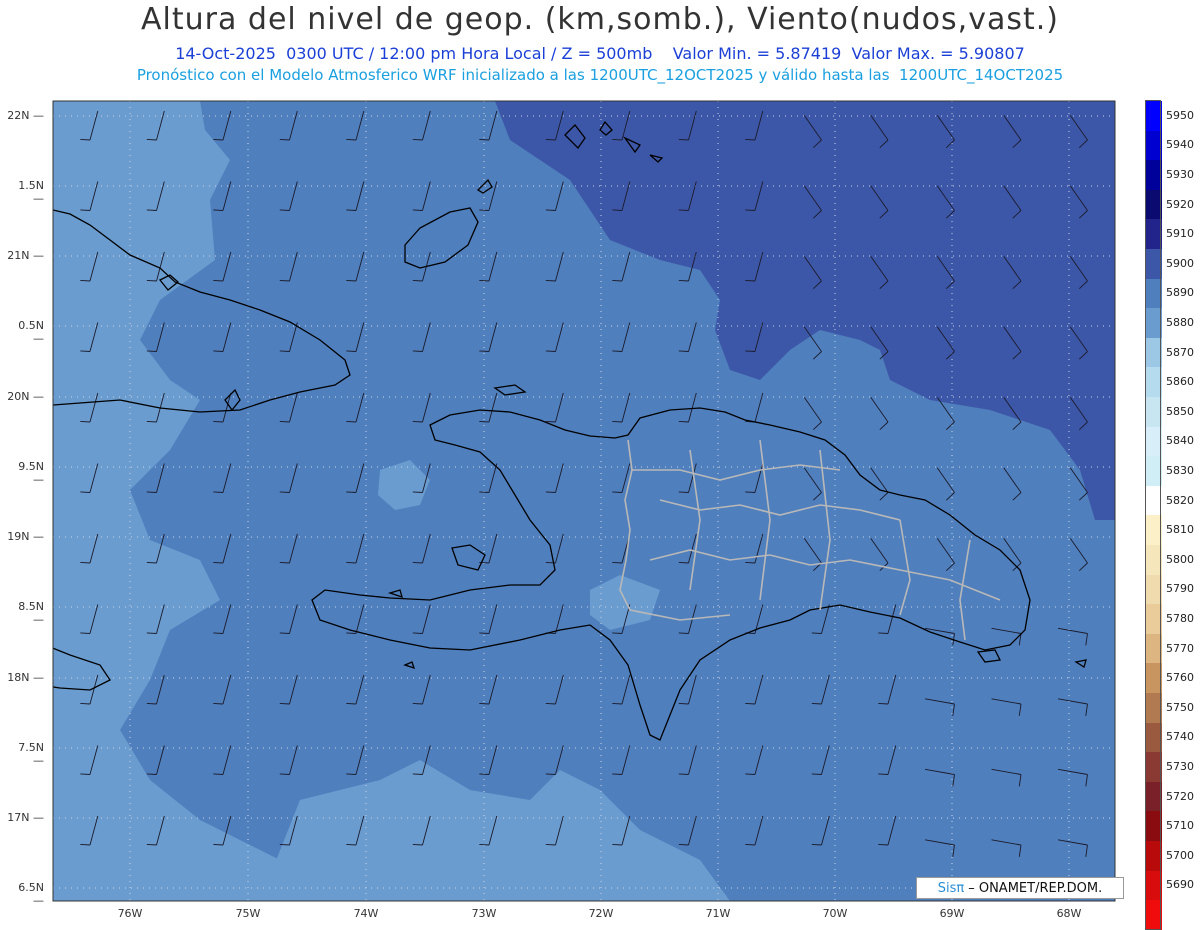 Image resolution: width=1200 pixels, height=930 pixels. Describe the element at coordinates (1180, 796) in the screenshot. I see `colorbar-label: 5720` at that location.